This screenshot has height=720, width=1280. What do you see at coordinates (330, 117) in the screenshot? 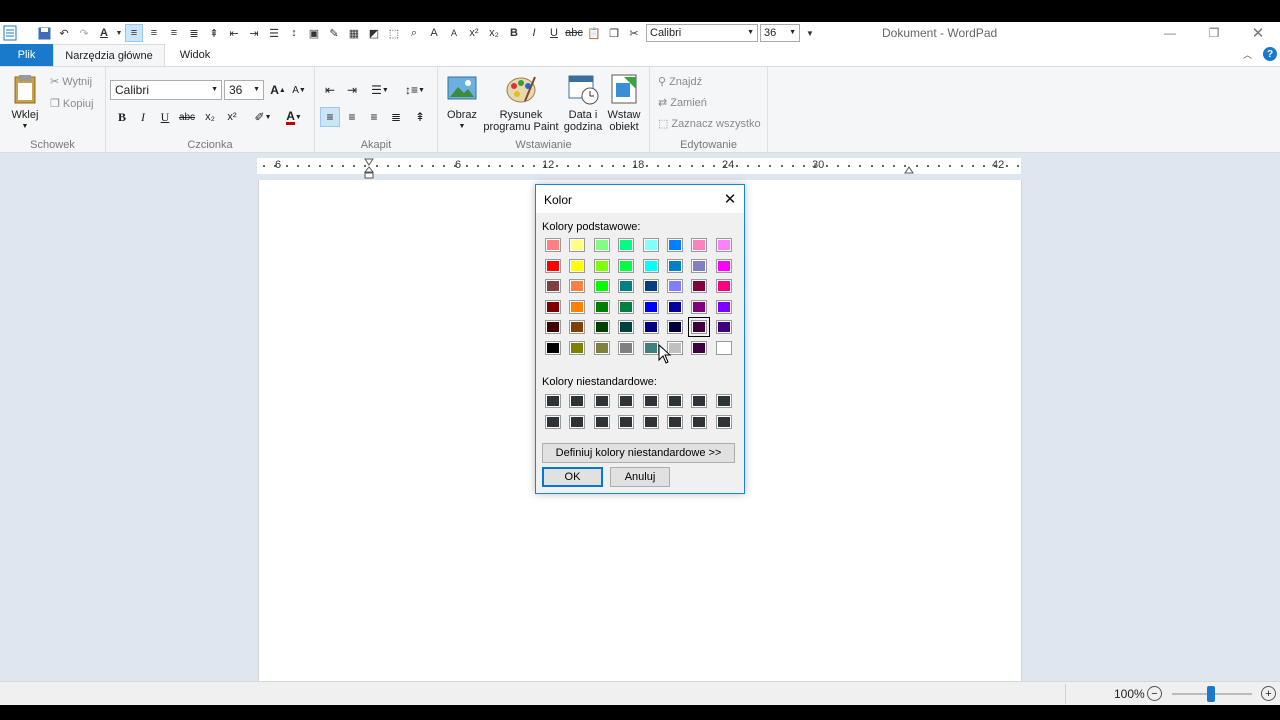
I see `align-left-button: ≡` at bounding box center [330, 117].